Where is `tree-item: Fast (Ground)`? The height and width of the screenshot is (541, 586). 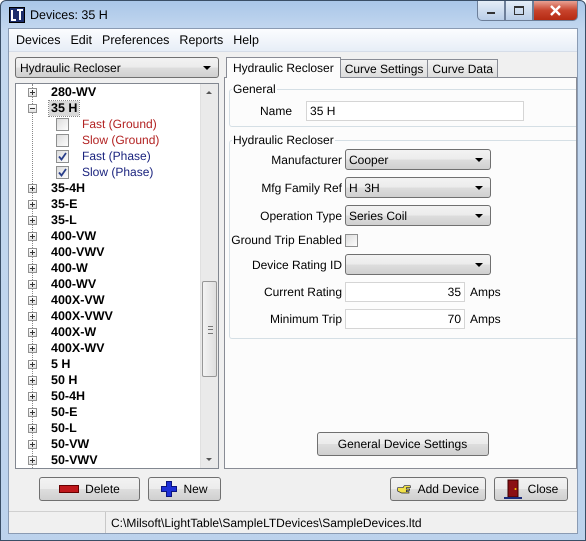
tree-item: Fast (Ground) is located at coordinates (119, 124).